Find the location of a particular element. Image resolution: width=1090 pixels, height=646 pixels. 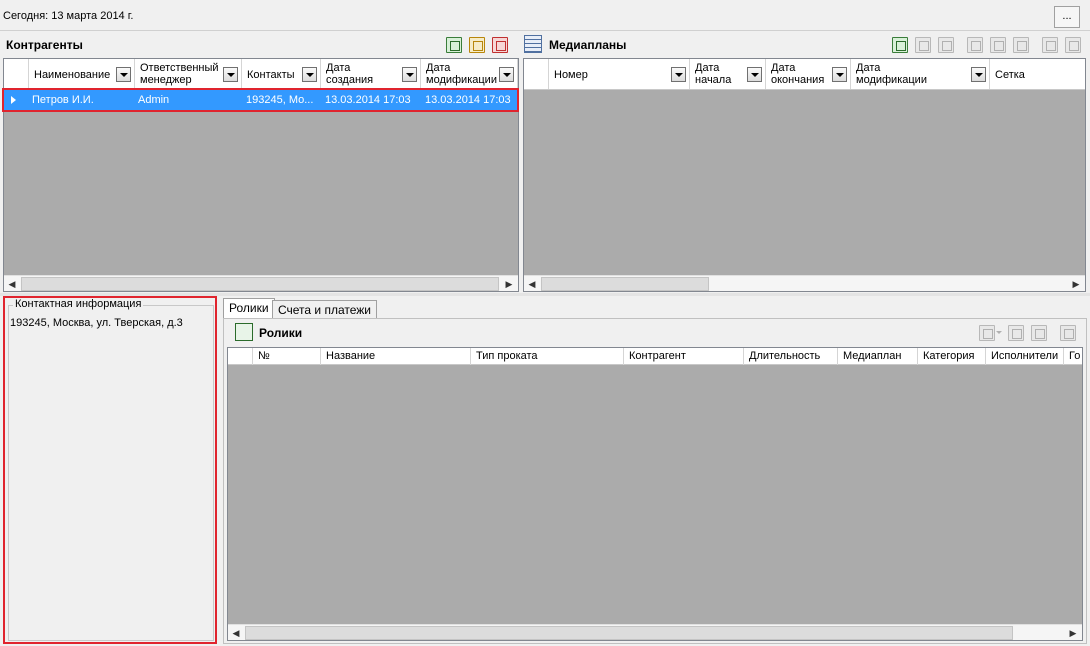

contact-info-group is located at coordinates (111, 473).